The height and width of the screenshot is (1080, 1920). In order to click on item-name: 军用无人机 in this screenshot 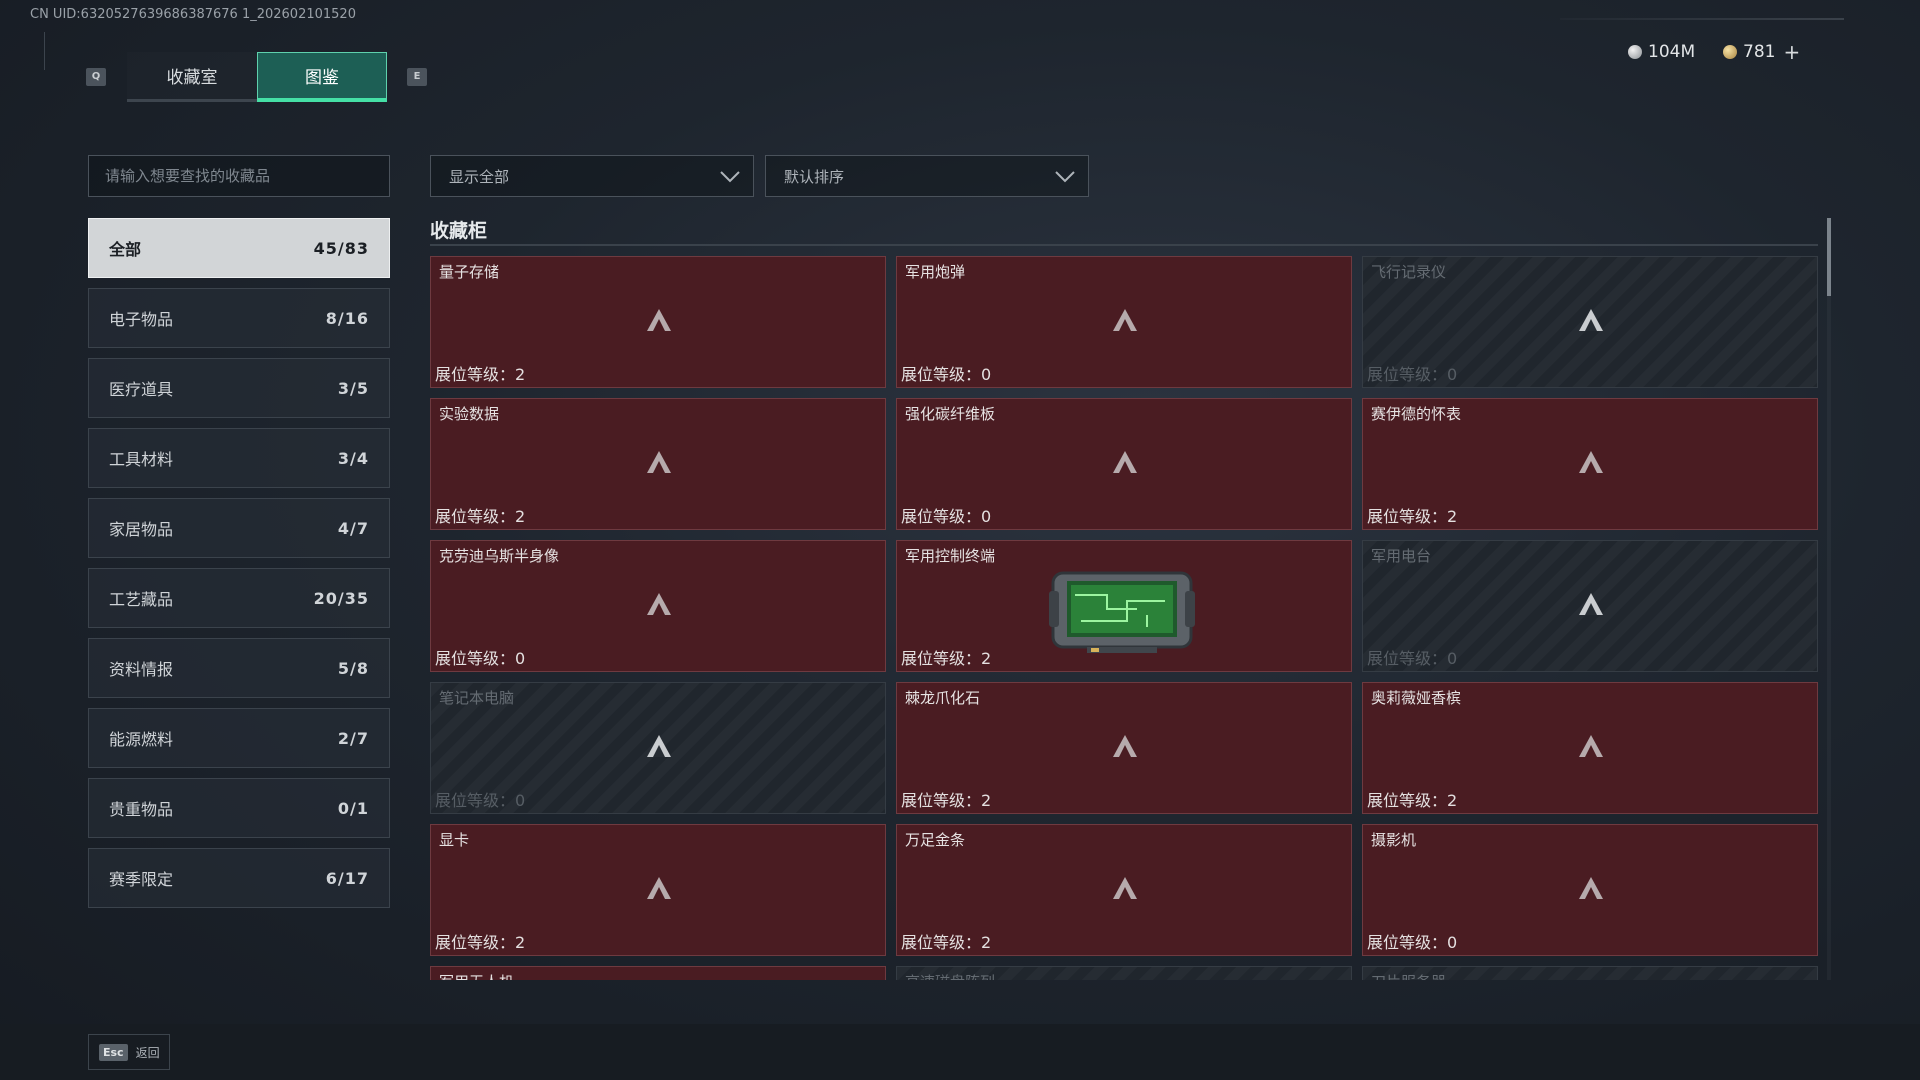, I will do `click(476, 975)`.